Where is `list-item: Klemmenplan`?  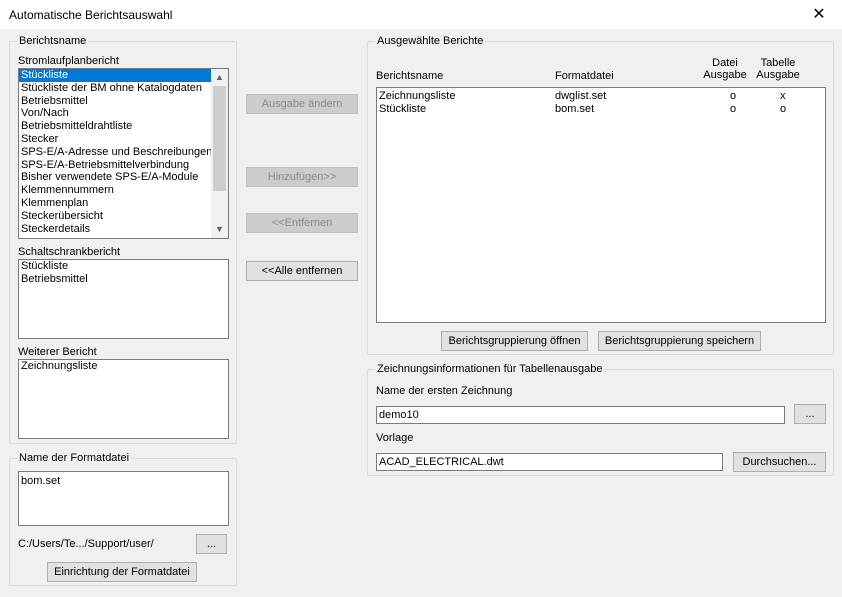
list-item: Klemmenplan is located at coordinates (115, 203).